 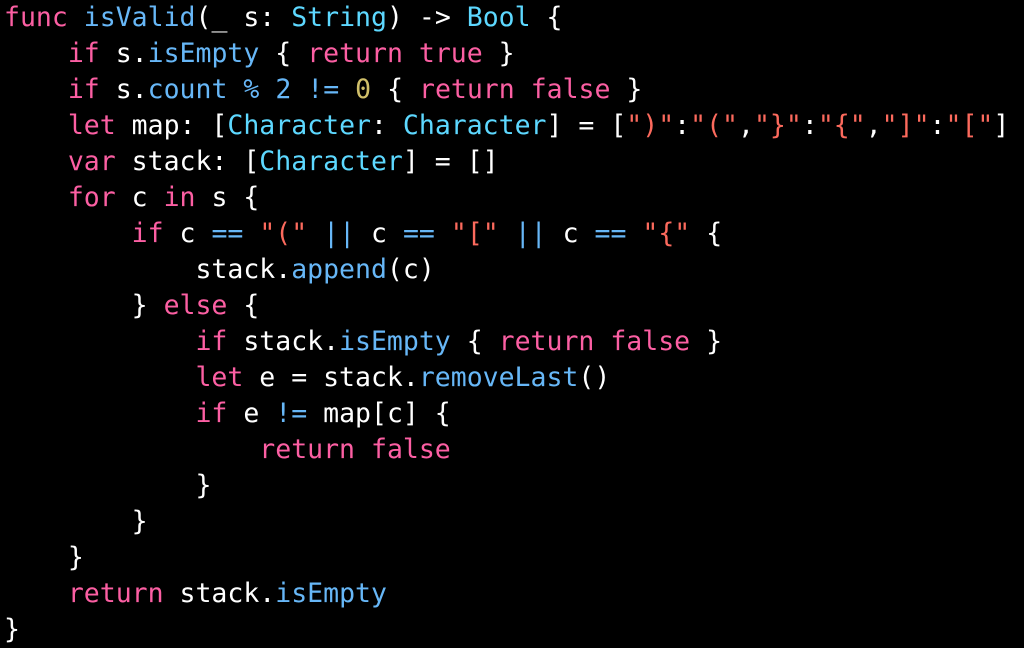 What do you see at coordinates (251, 89) in the screenshot?
I see `code-token-member: %` at bounding box center [251, 89].